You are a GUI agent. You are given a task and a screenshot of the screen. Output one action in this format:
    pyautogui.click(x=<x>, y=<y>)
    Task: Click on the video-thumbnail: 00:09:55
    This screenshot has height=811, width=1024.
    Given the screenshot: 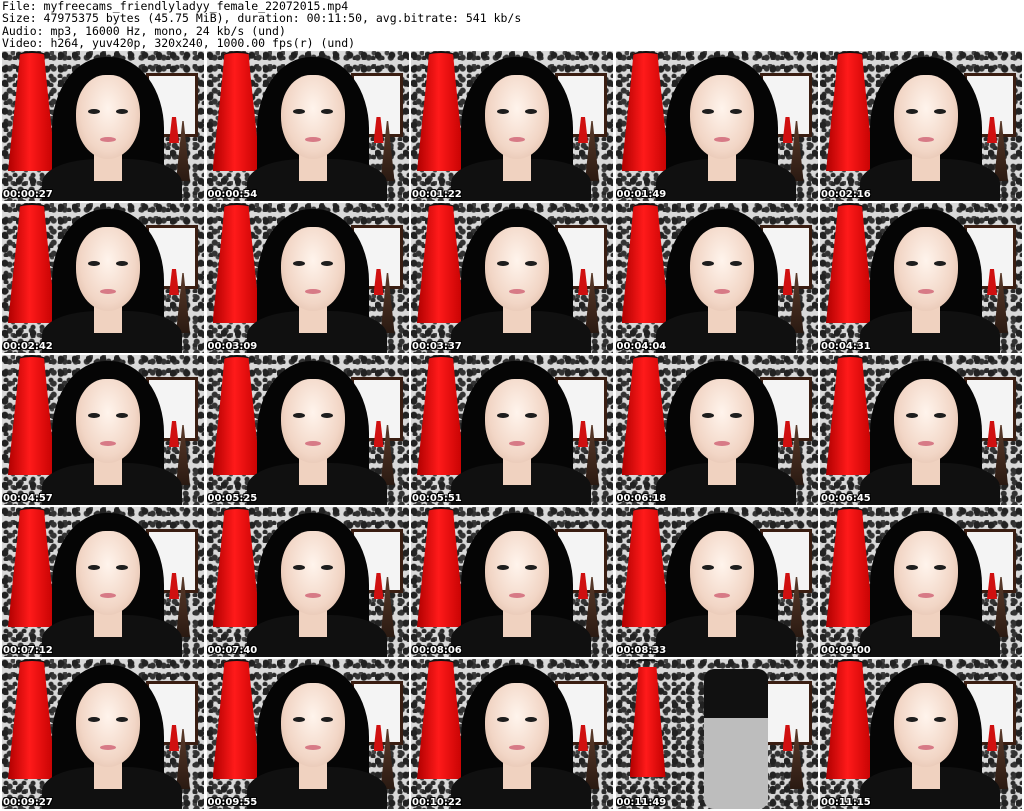 What is the action you would take?
    pyautogui.click(x=307, y=734)
    